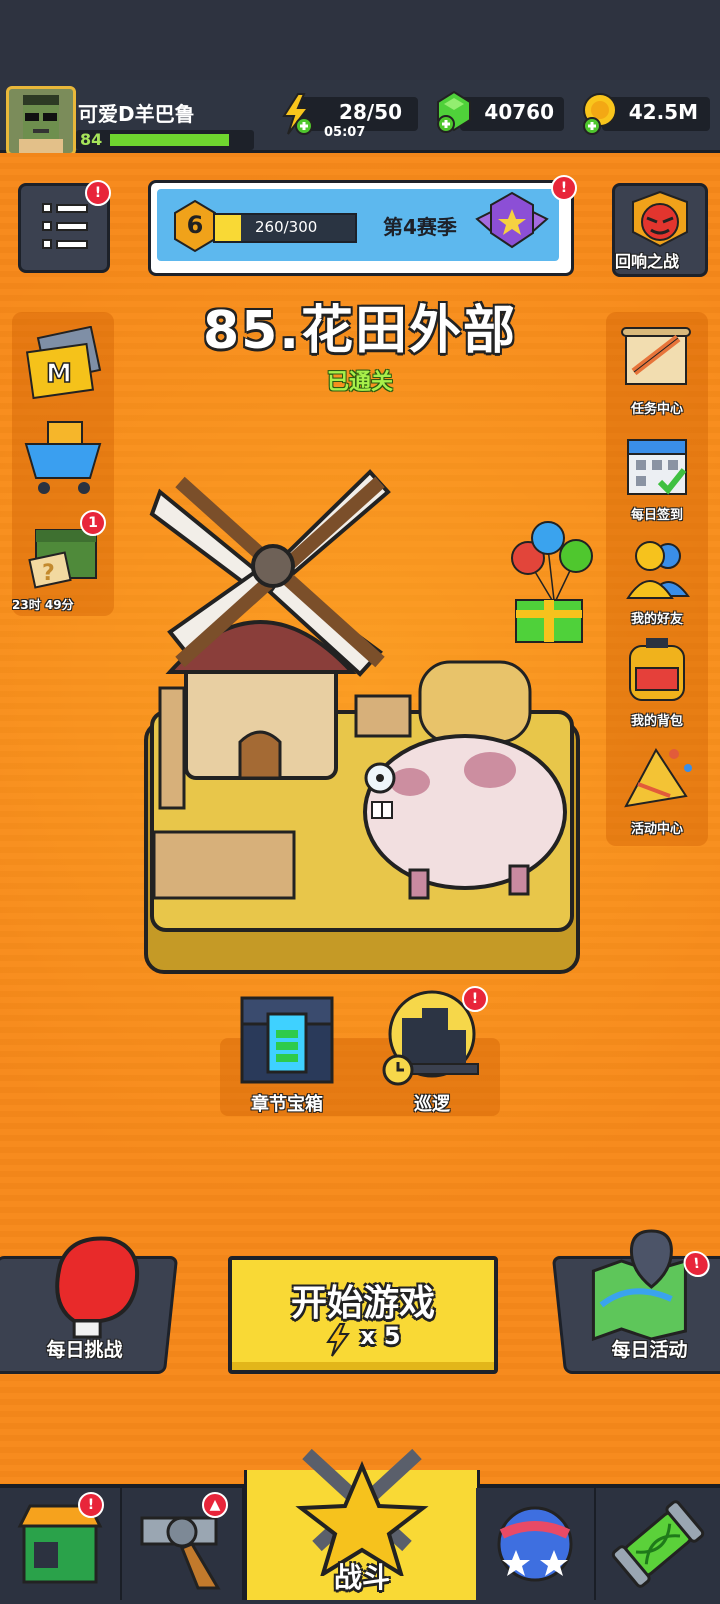 This screenshot has height=1604, width=720. I want to click on daily-event-button: ! 每日活动, so click(635, 1301).